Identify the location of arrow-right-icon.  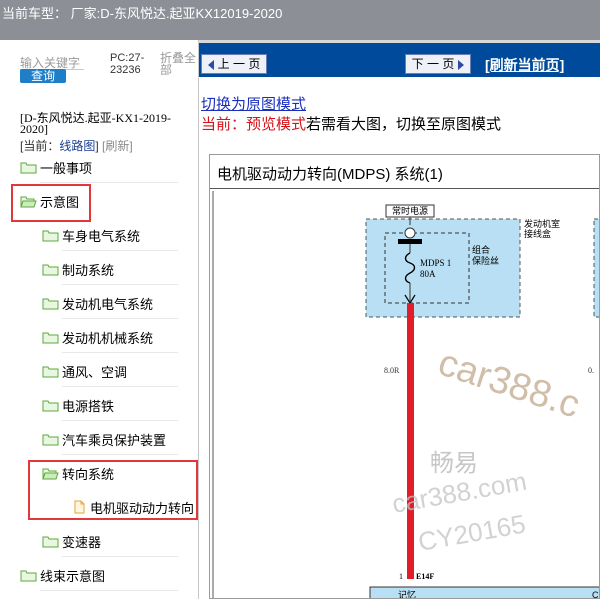
(461, 64).